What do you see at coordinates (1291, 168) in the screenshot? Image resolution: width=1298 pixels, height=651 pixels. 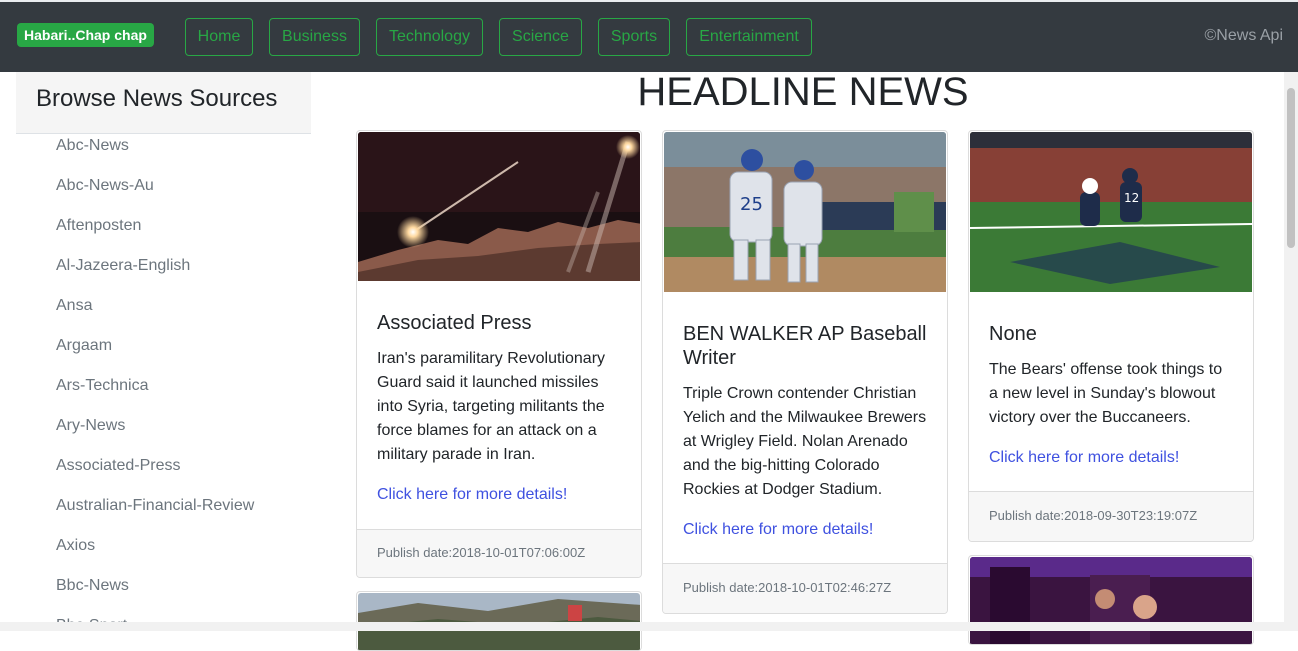 I see `scrollbar-thumb` at bounding box center [1291, 168].